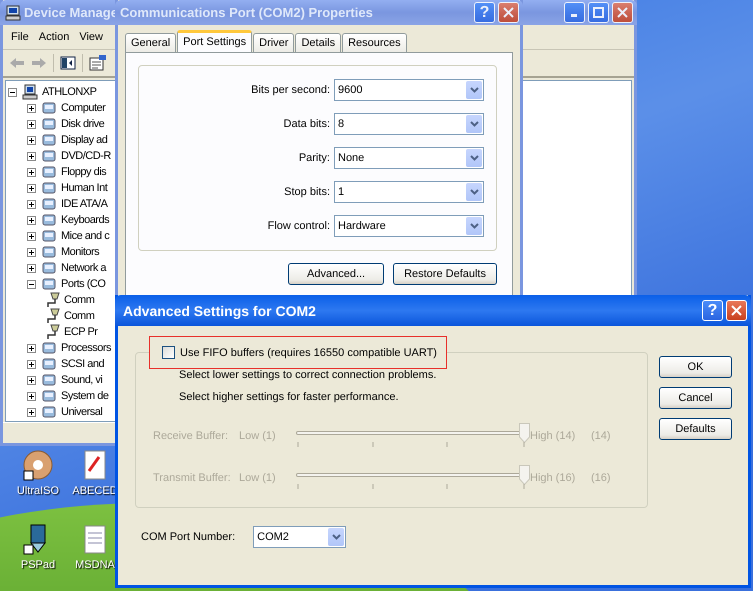  I want to click on field-label: Flow control:, so click(298, 226).